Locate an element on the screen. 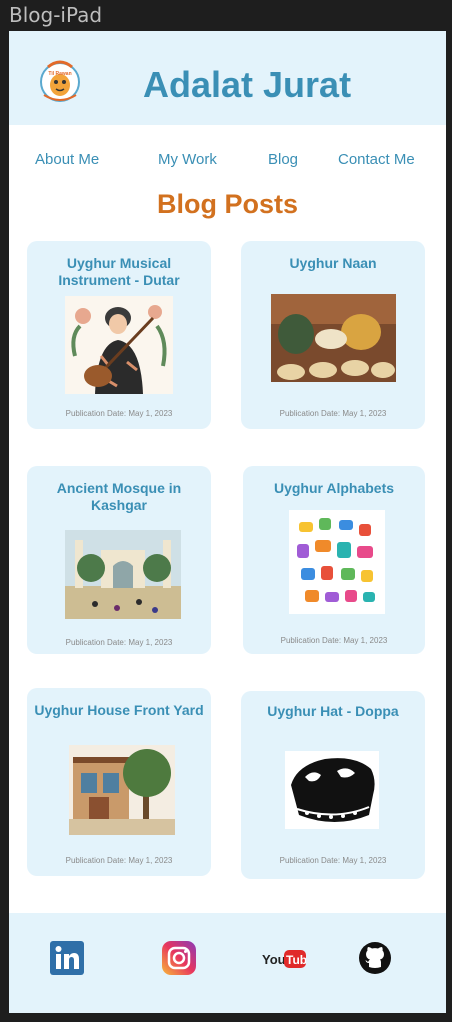 The image size is (452, 1022). site-footer: You Tube is located at coordinates (227, 963).